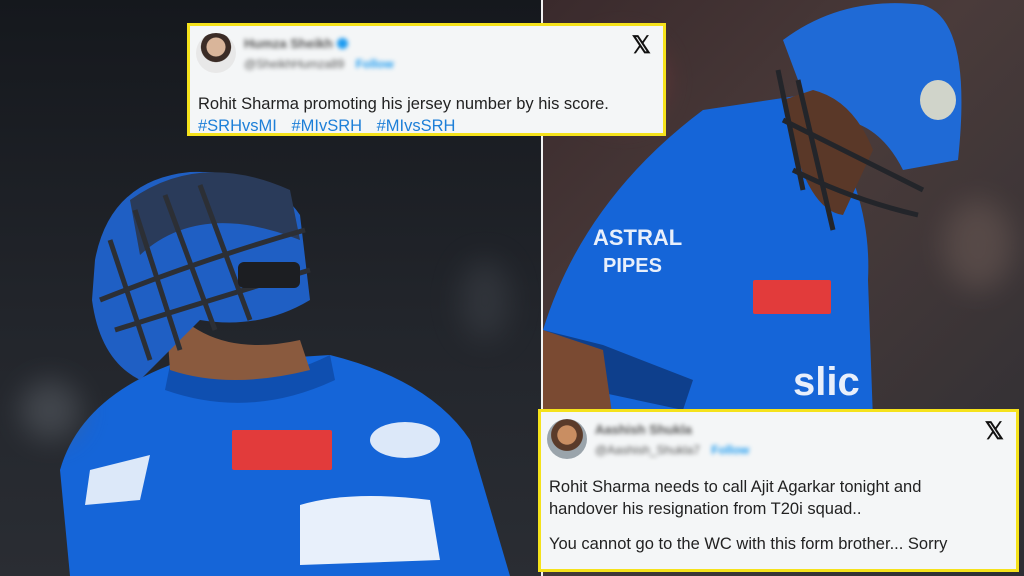  Describe the element at coordinates (296, 43) in the screenshot. I see `author-name: Humza Sheikh` at that location.